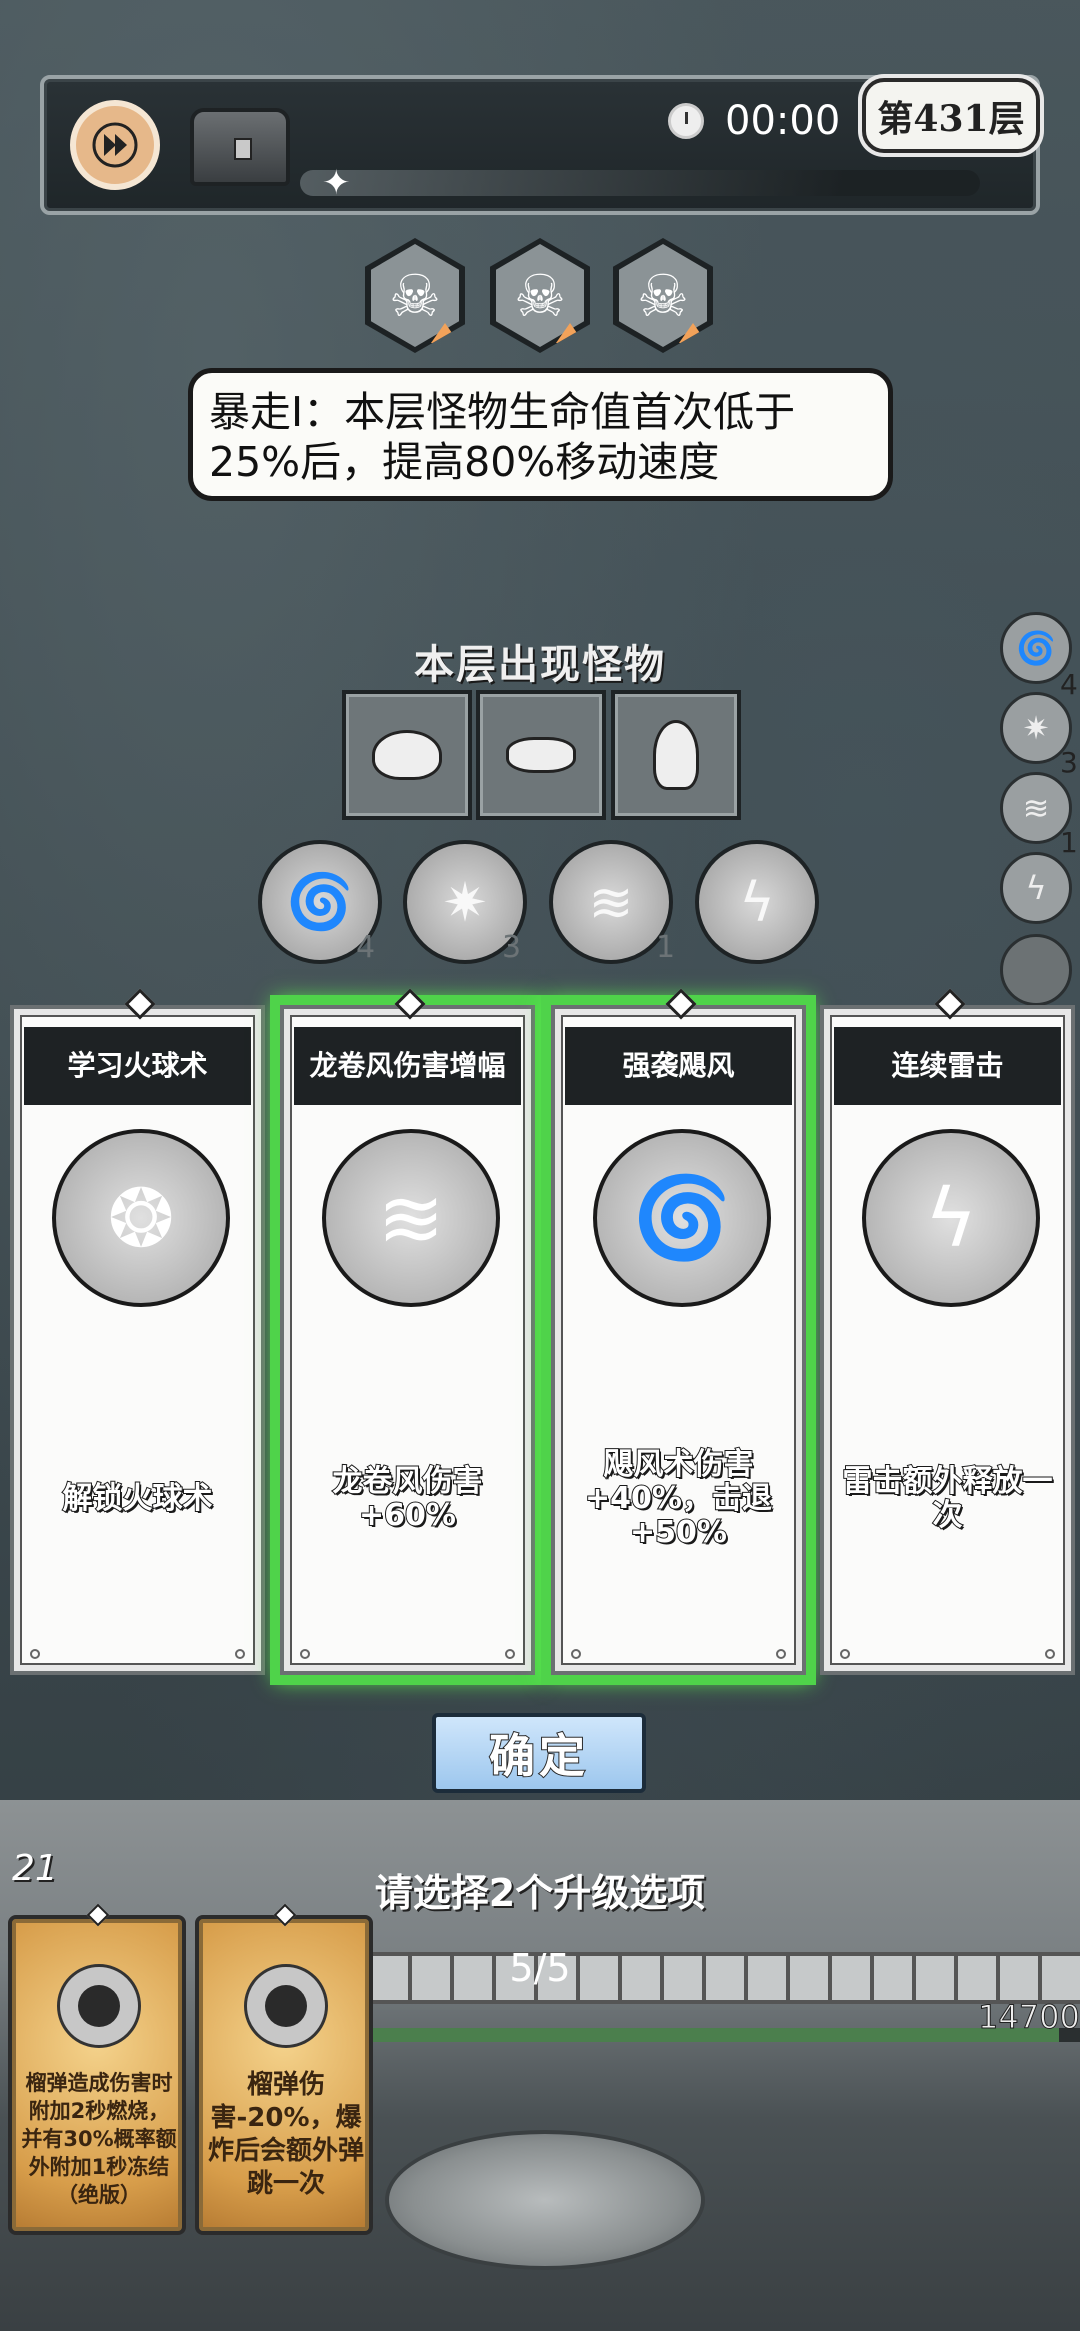  Describe the element at coordinates (366, 947) in the screenshot. I see `skill-level: 4` at that location.